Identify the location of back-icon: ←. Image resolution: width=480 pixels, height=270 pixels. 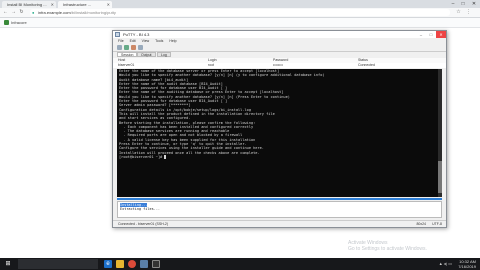
(5, 12).